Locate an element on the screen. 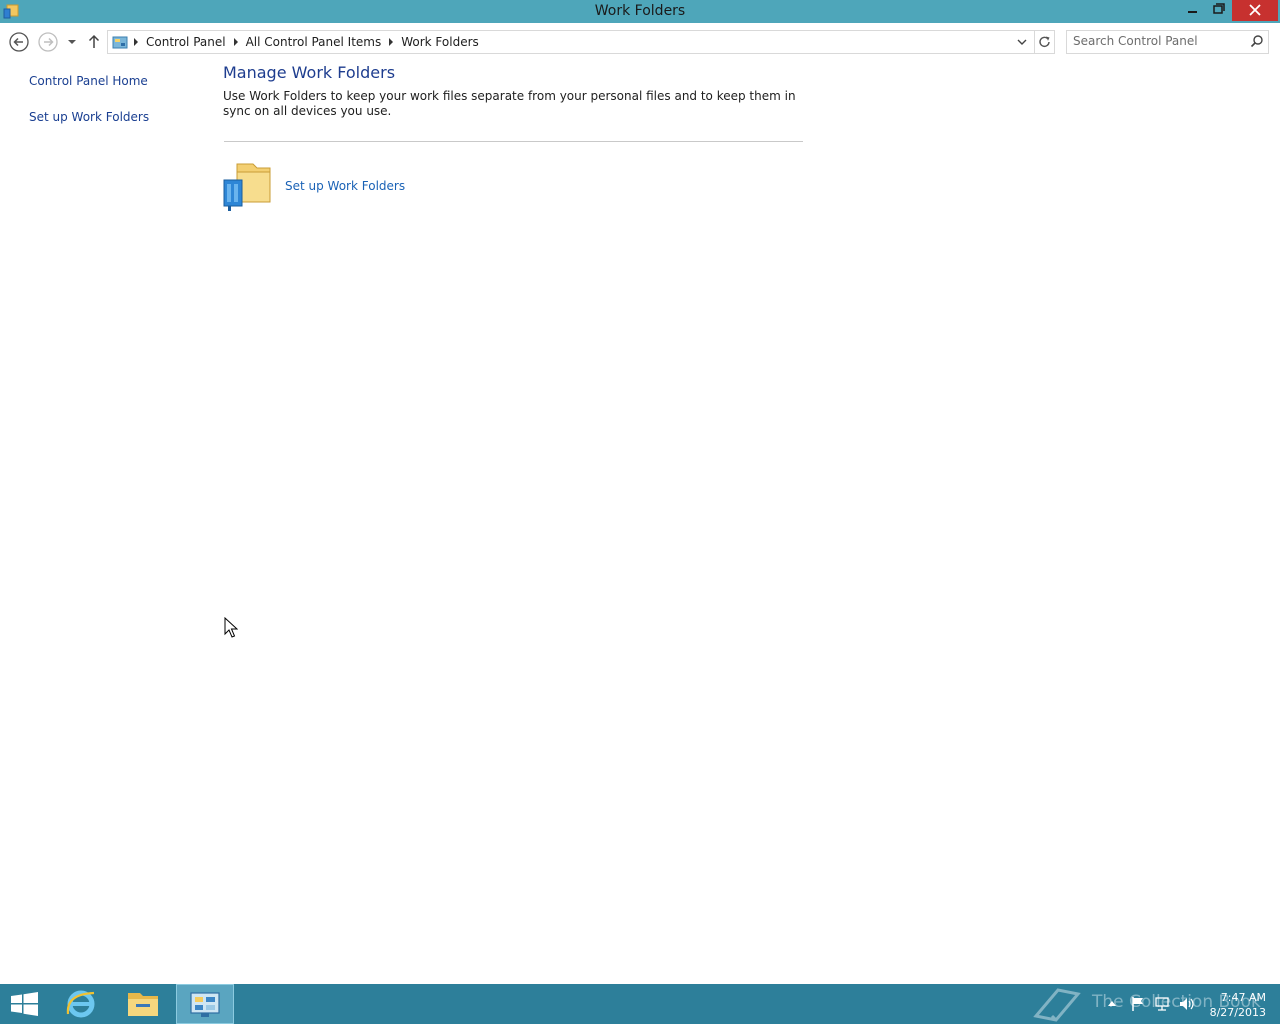 The width and height of the screenshot is (1280, 1027). title-bar: Work Folders is located at coordinates (640, 11).